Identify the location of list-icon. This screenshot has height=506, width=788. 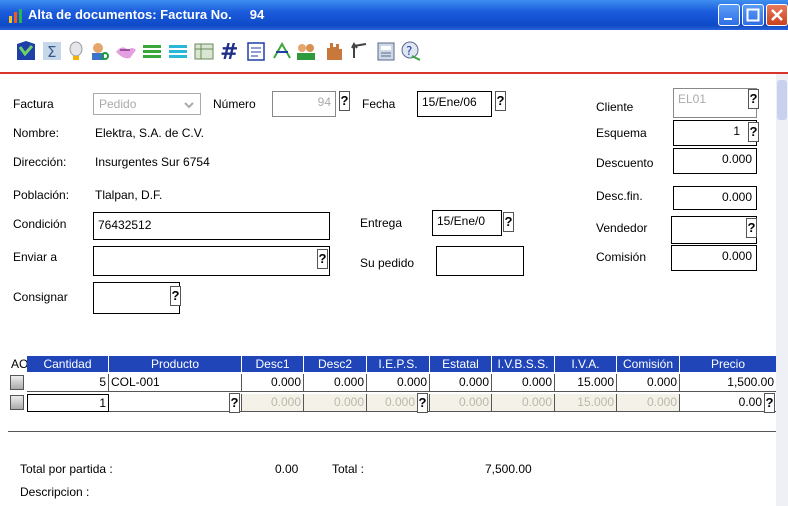
(152, 51).